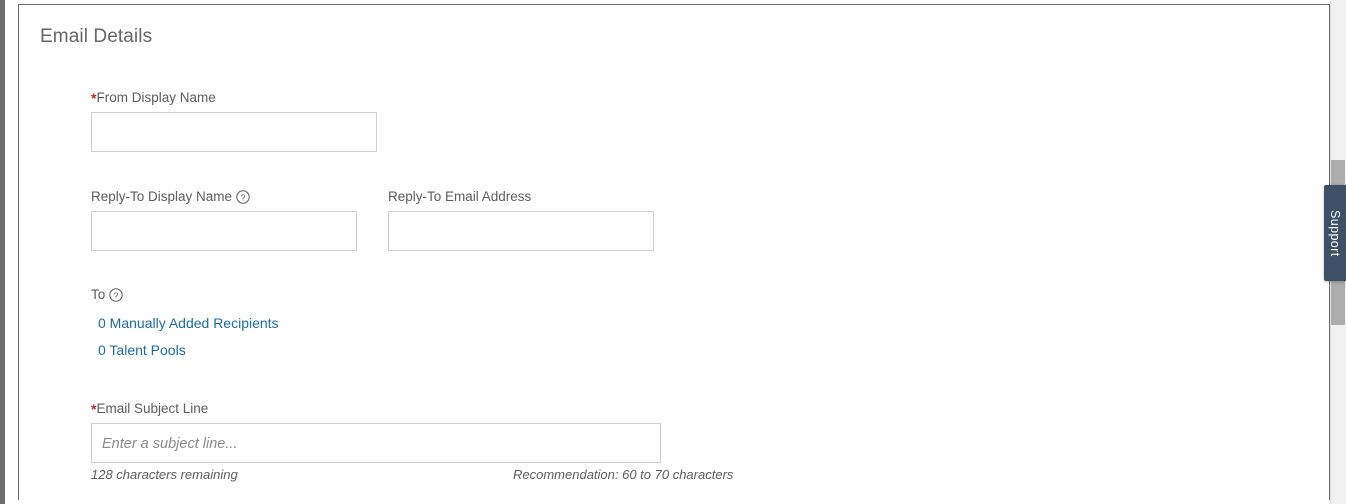 Image resolution: width=1346 pixels, height=504 pixels. Describe the element at coordinates (234, 132) in the screenshot. I see `from-display-name-input` at that location.